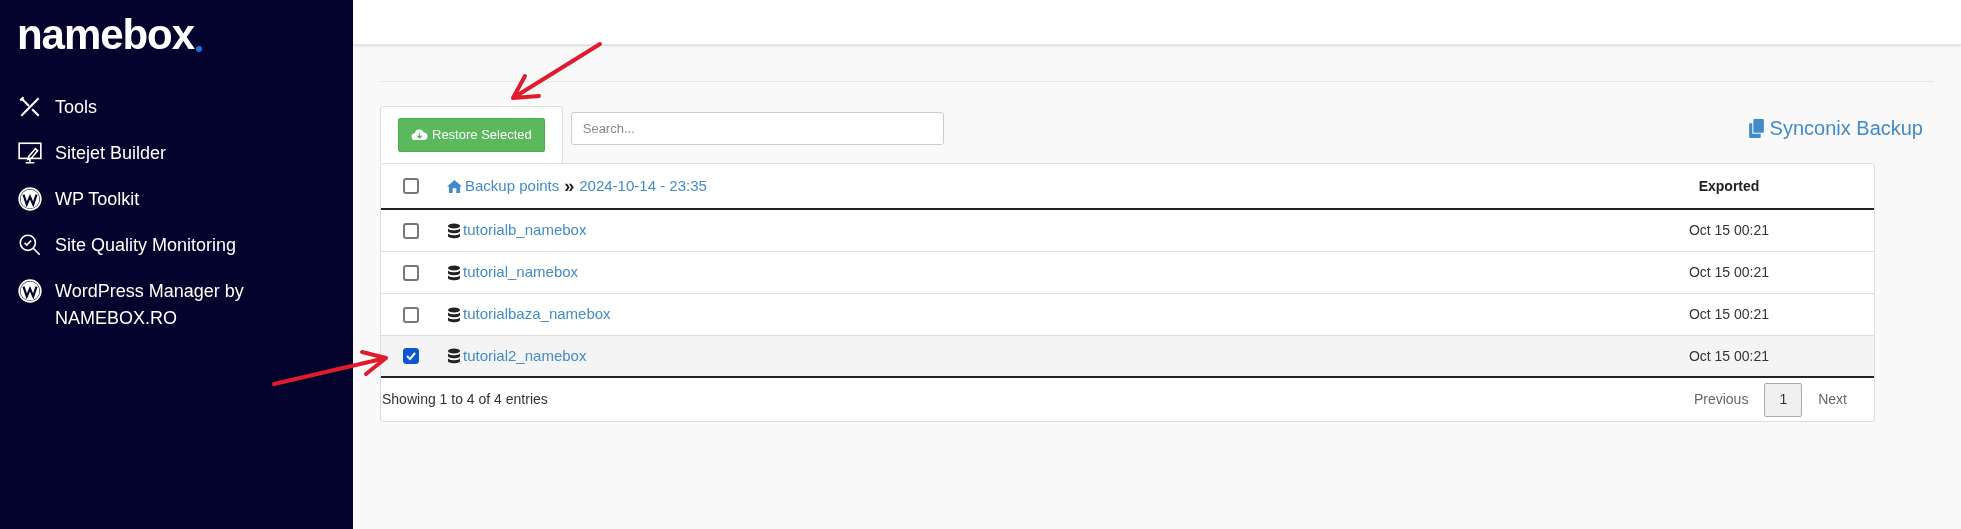 The height and width of the screenshot is (529, 1961). I want to click on pagination-button: 1, so click(1783, 399).